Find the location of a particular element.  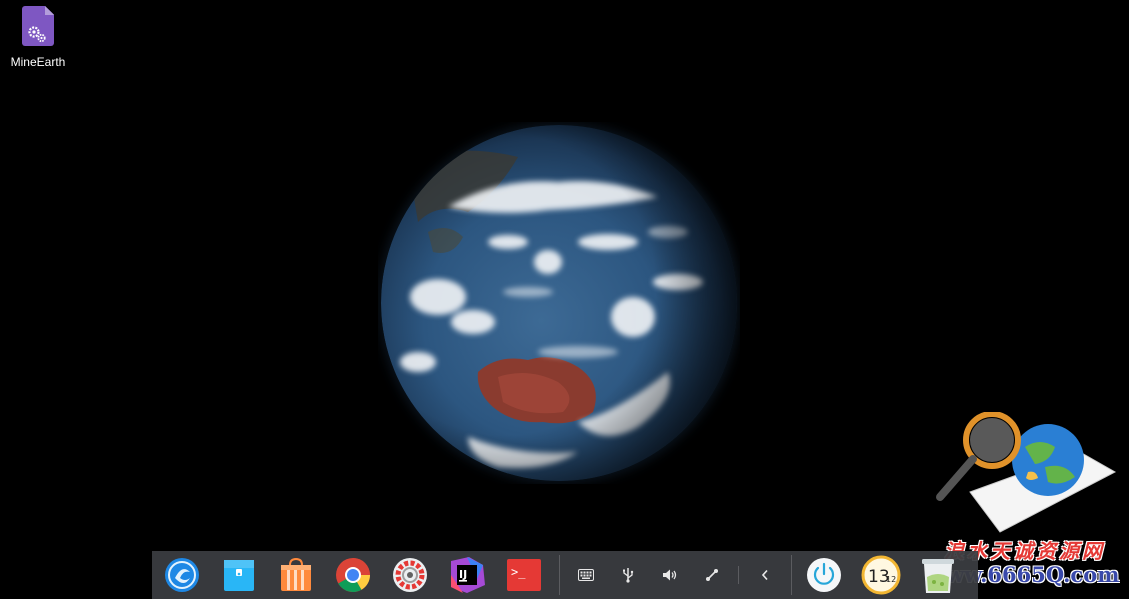

keyboard-button is located at coordinates (586, 575).